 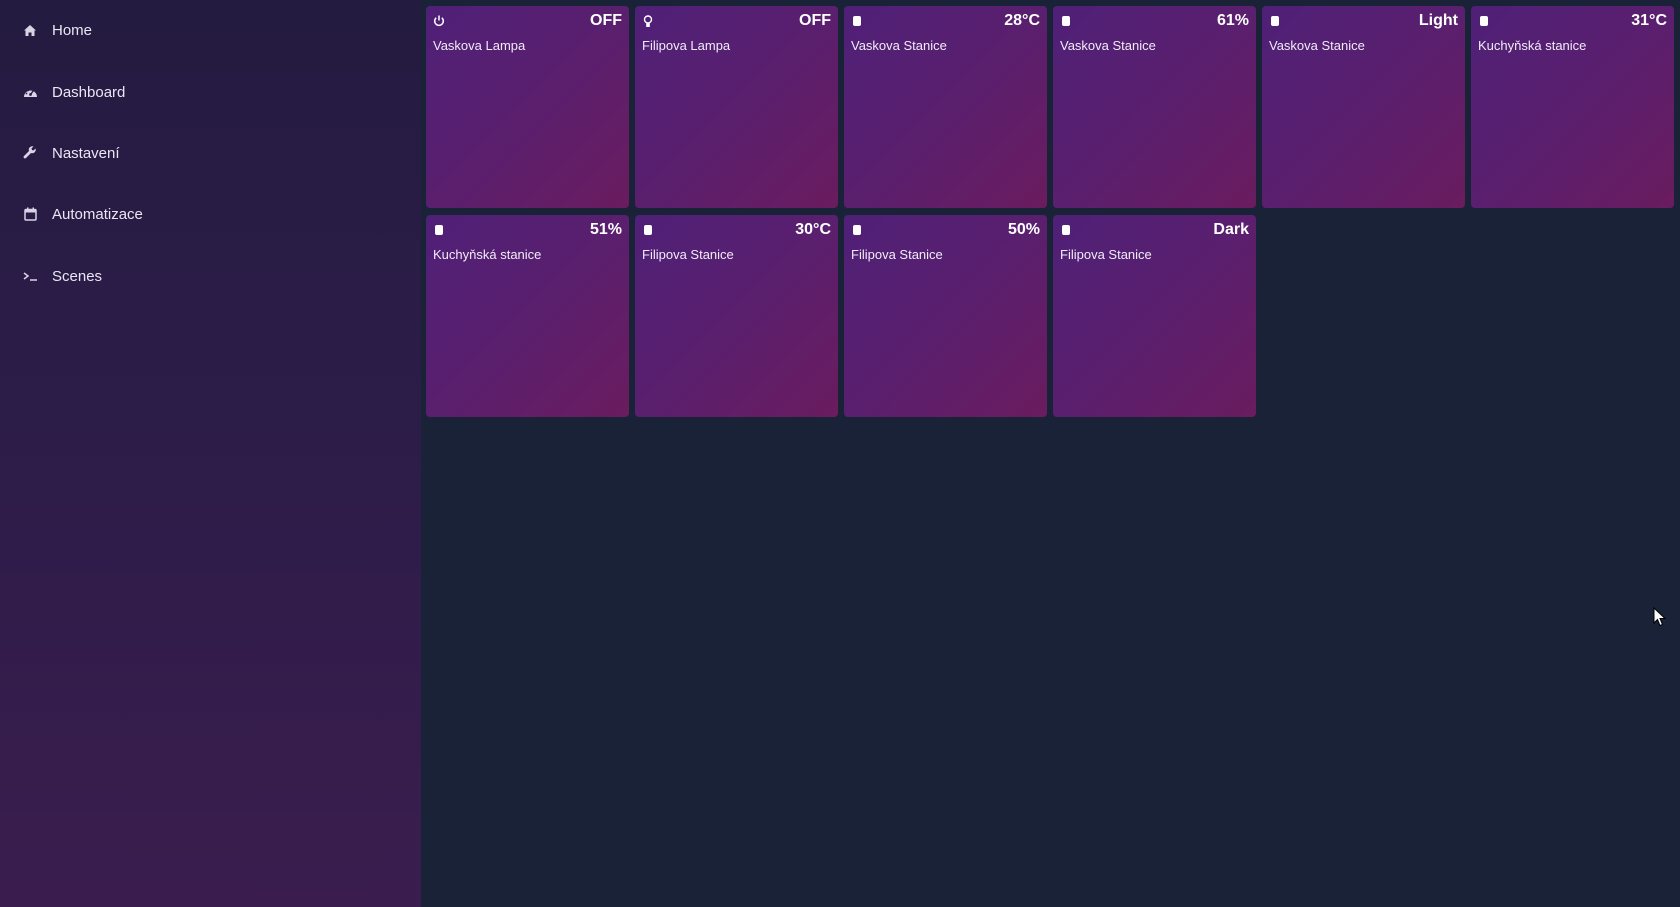 What do you see at coordinates (1023, 229) in the screenshot?
I see `tile-value: 50%` at bounding box center [1023, 229].